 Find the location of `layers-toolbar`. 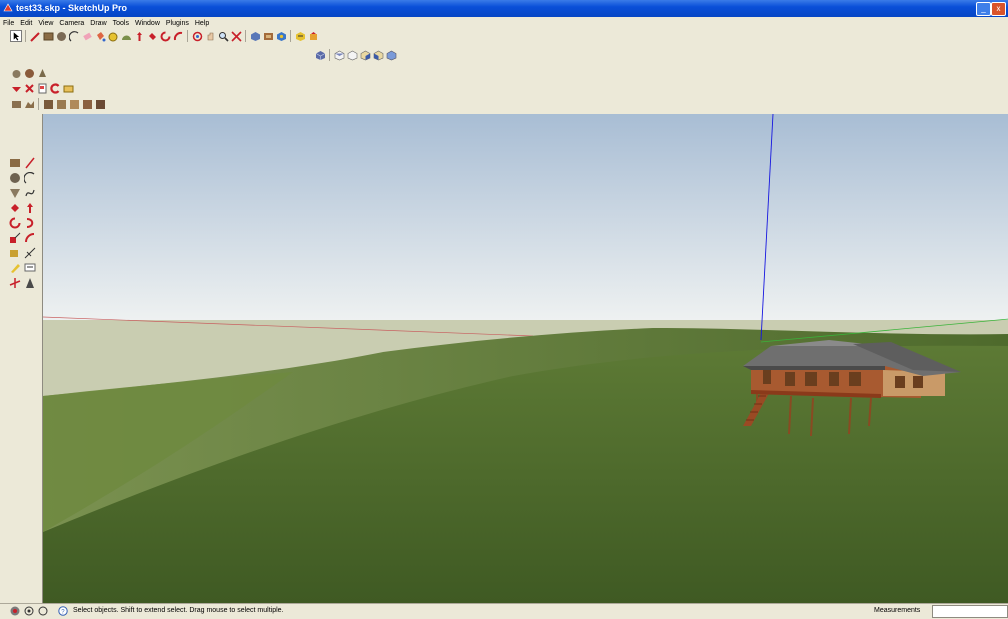

layers-toolbar is located at coordinates (58, 104).